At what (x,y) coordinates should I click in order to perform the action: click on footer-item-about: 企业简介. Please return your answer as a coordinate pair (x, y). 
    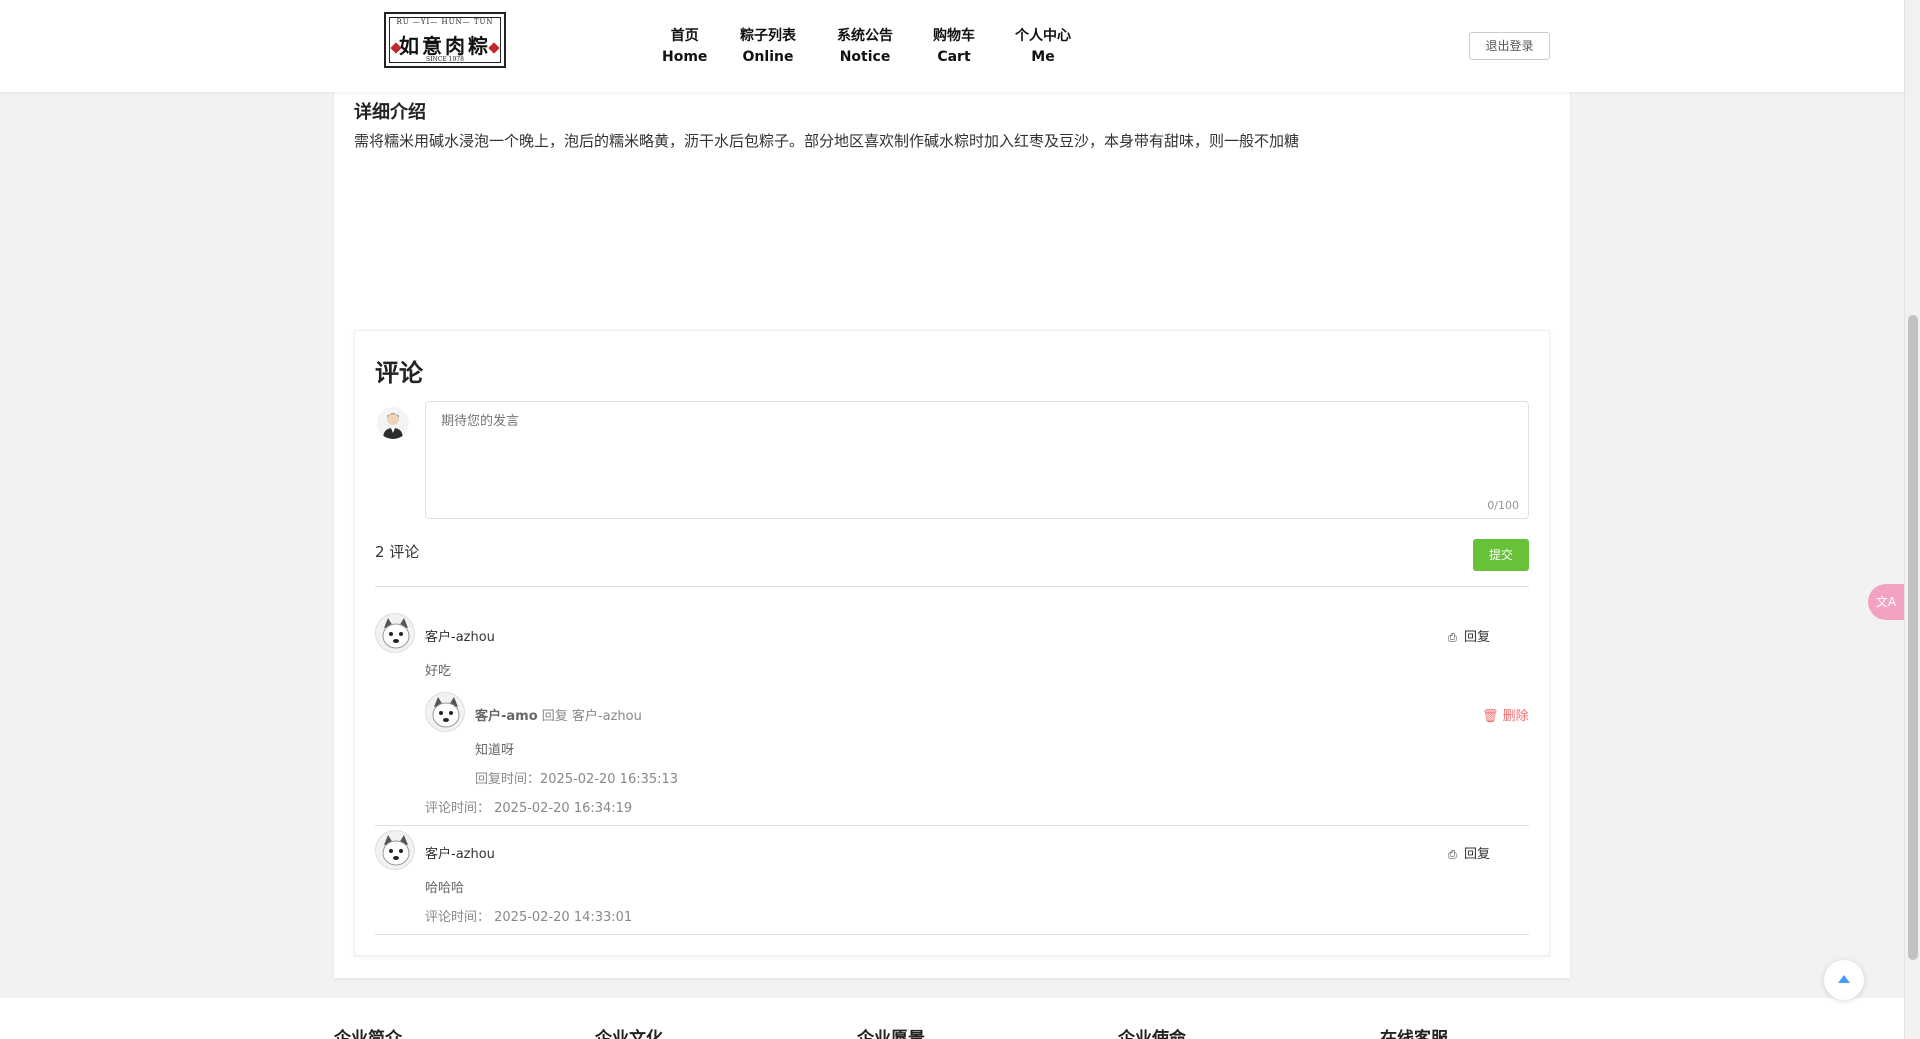
    Looking at the image, I should click on (368, 1031).